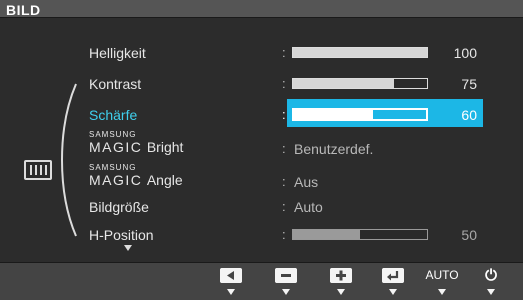 Image resolution: width=523 pixels, height=300 pixels. I want to click on minus-icon, so click(286, 275).